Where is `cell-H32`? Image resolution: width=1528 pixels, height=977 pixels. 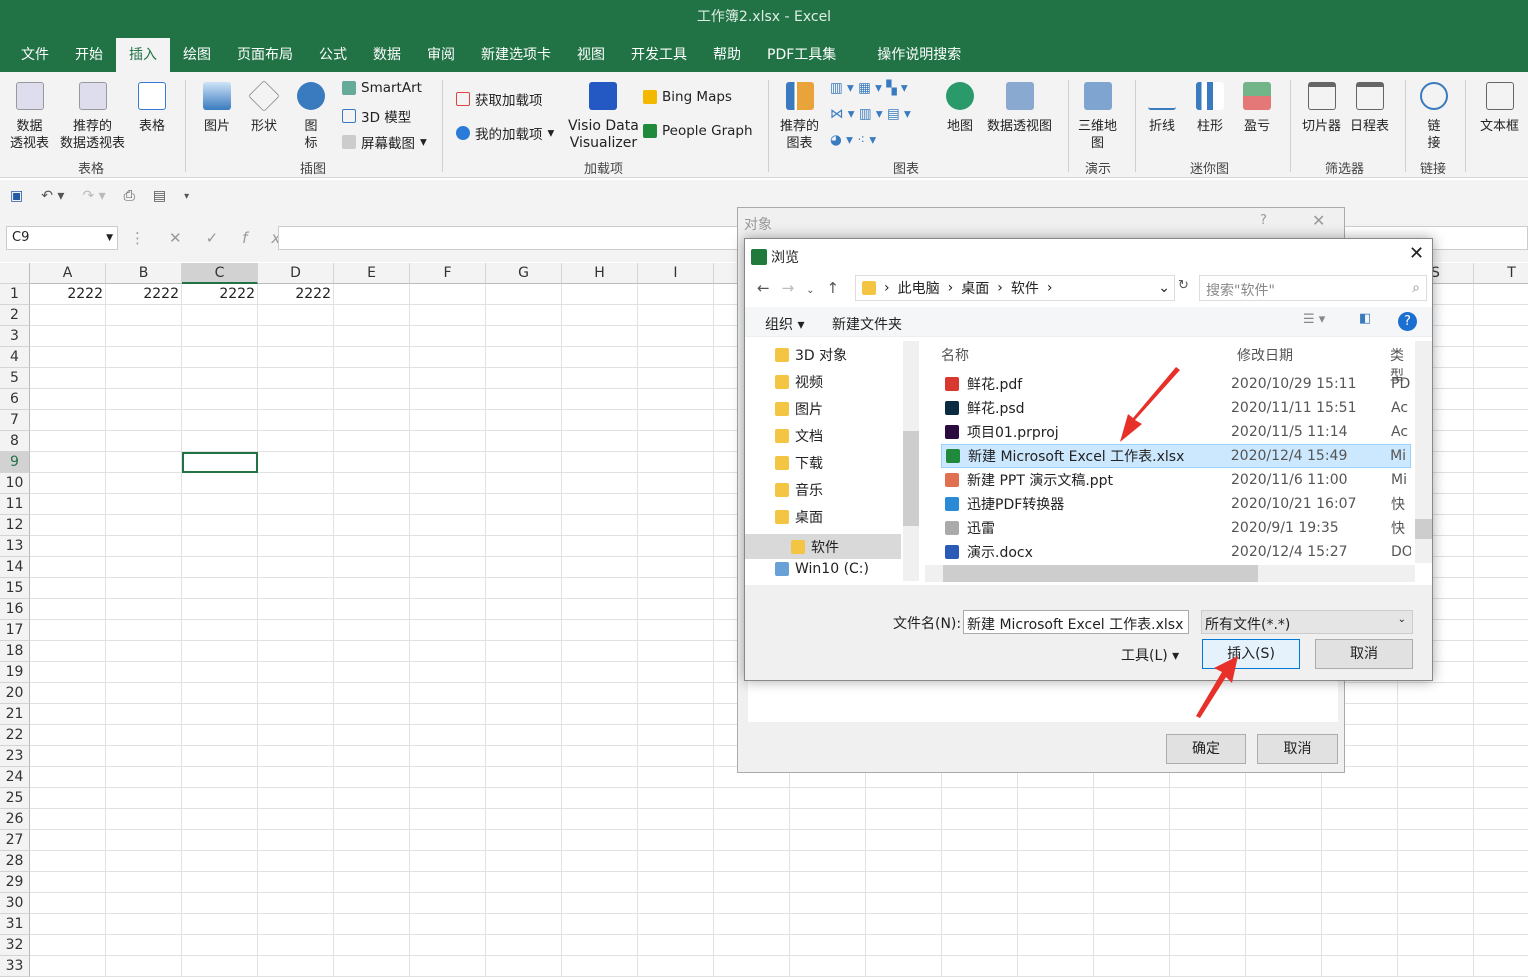
cell-H32 is located at coordinates (600, 945).